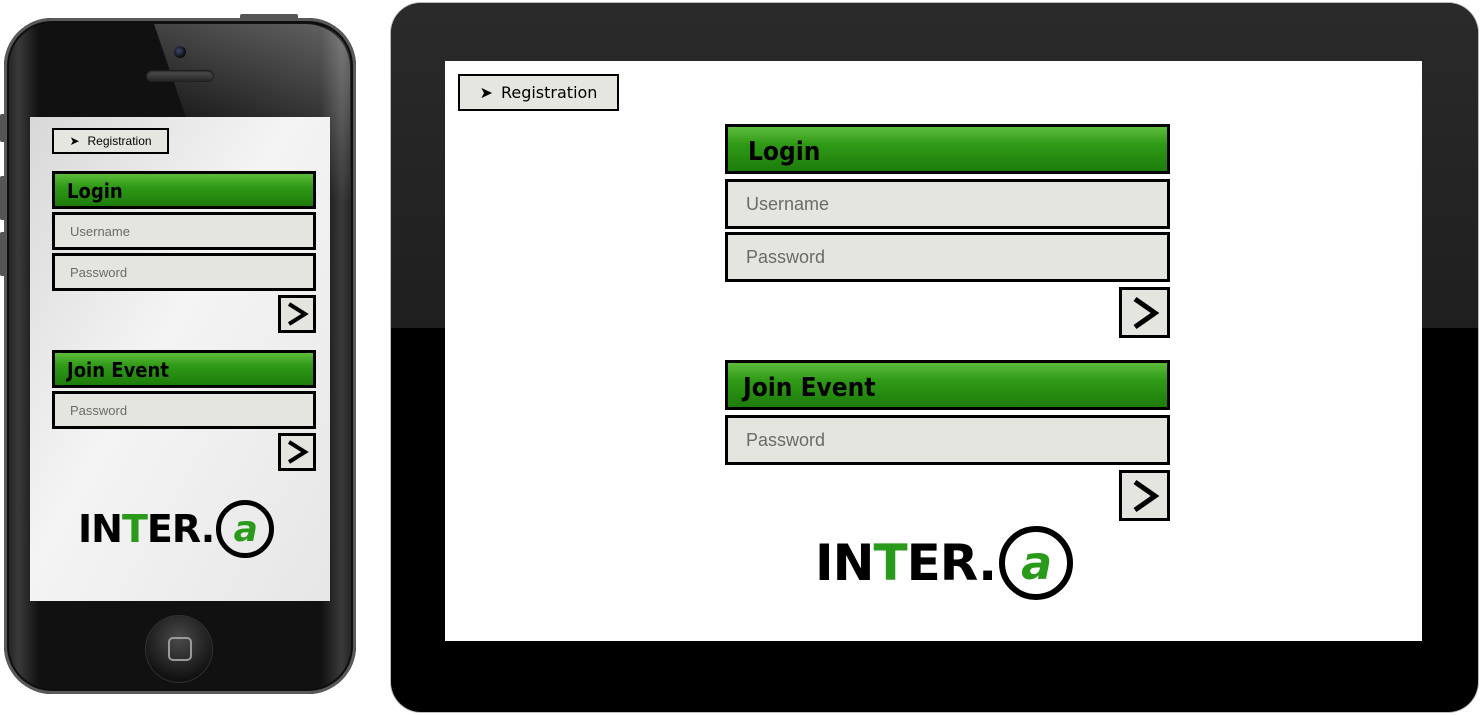 This screenshot has width=1482, height=715. I want to click on phone-volume-up-button, so click(3, 198).